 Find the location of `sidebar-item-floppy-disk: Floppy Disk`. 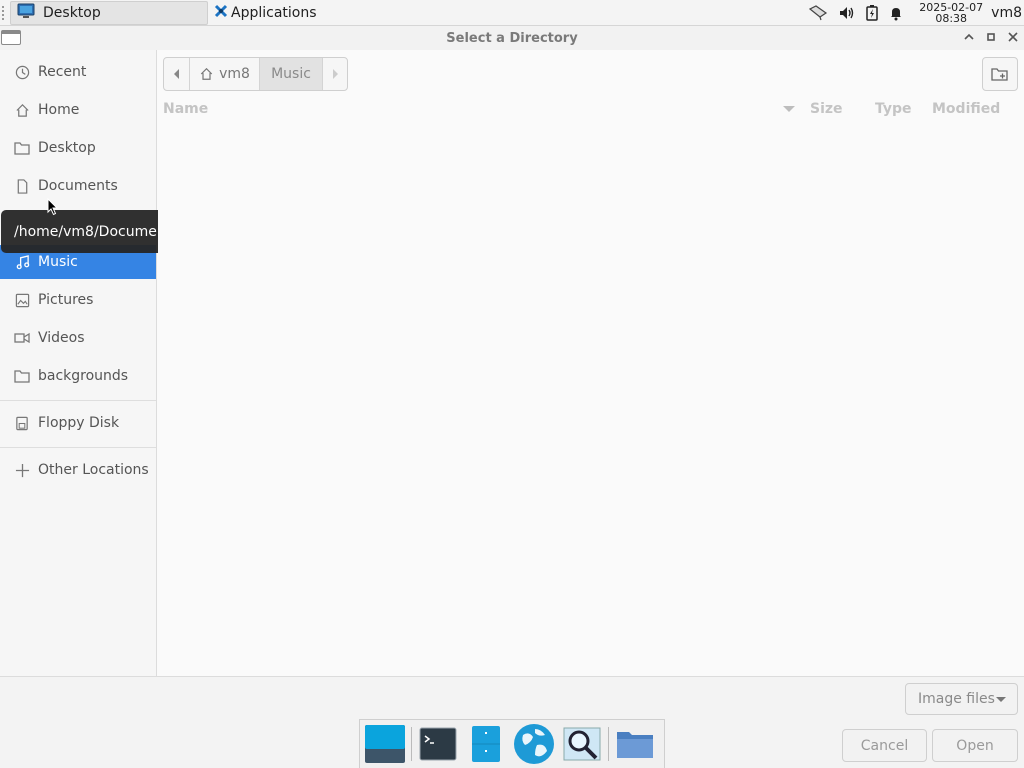

sidebar-item-floppy-disk: Floppy Disk is located at coordinates (78, 423).